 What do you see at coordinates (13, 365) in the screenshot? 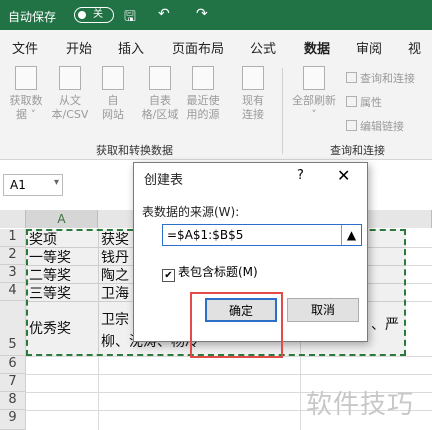
I see `row-header-6: 6` at bounding box center [13, 365].